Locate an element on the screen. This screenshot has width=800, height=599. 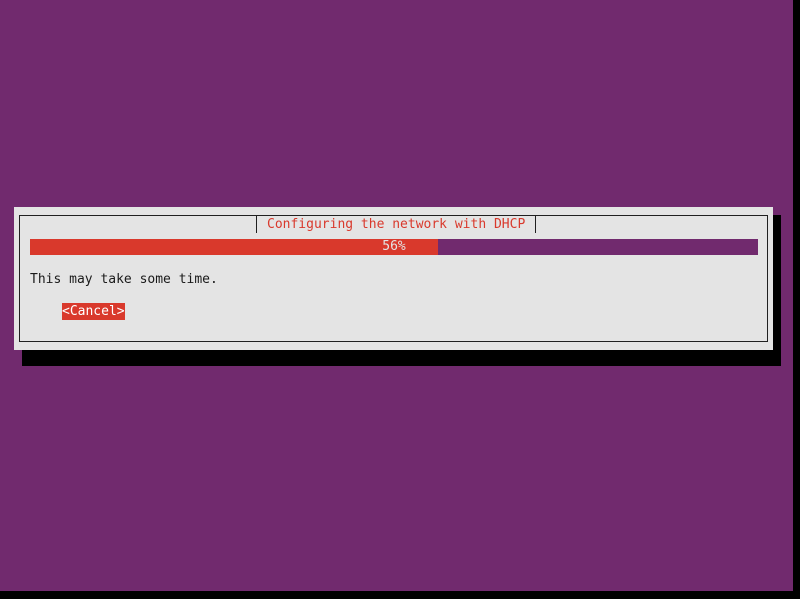
dialog-shadow is located at coordinates (401, 358).